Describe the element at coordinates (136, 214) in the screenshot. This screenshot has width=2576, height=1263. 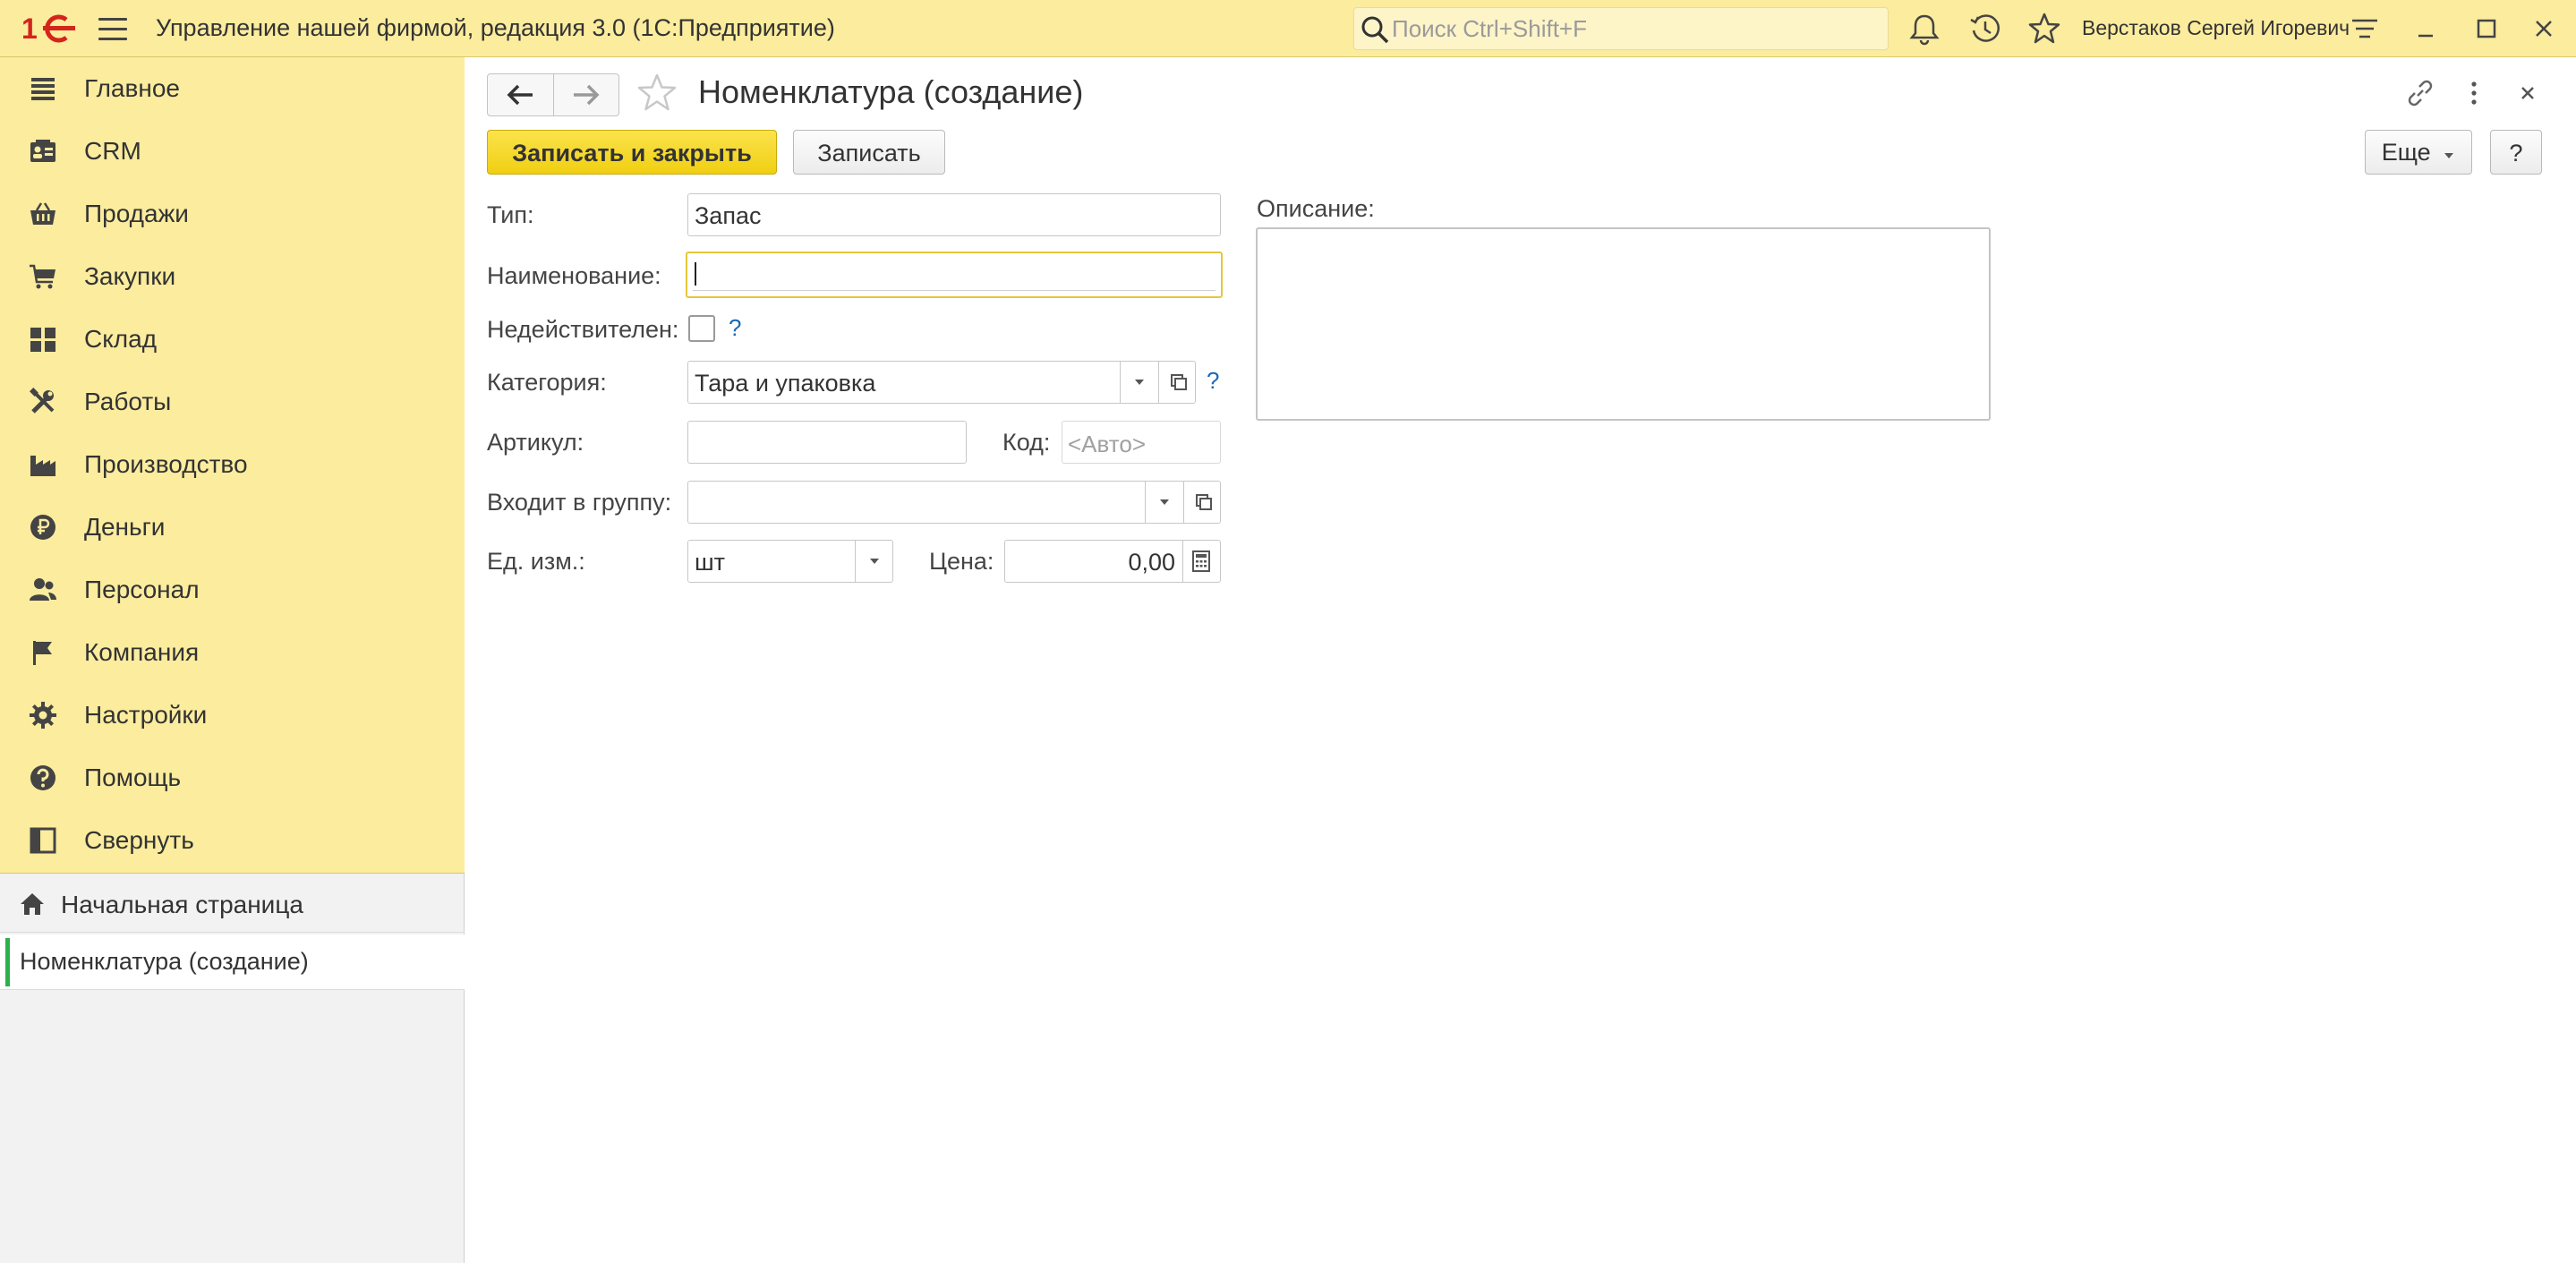
I see `section-label: Продажи` at that location.